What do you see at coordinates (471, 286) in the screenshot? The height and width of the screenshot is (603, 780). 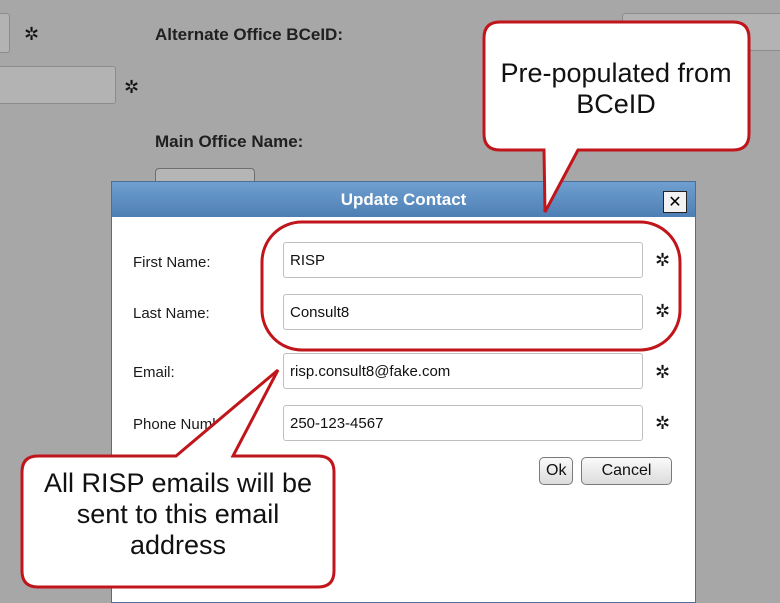 I see `name-fields-highlight` at bounding box center [471, 286].